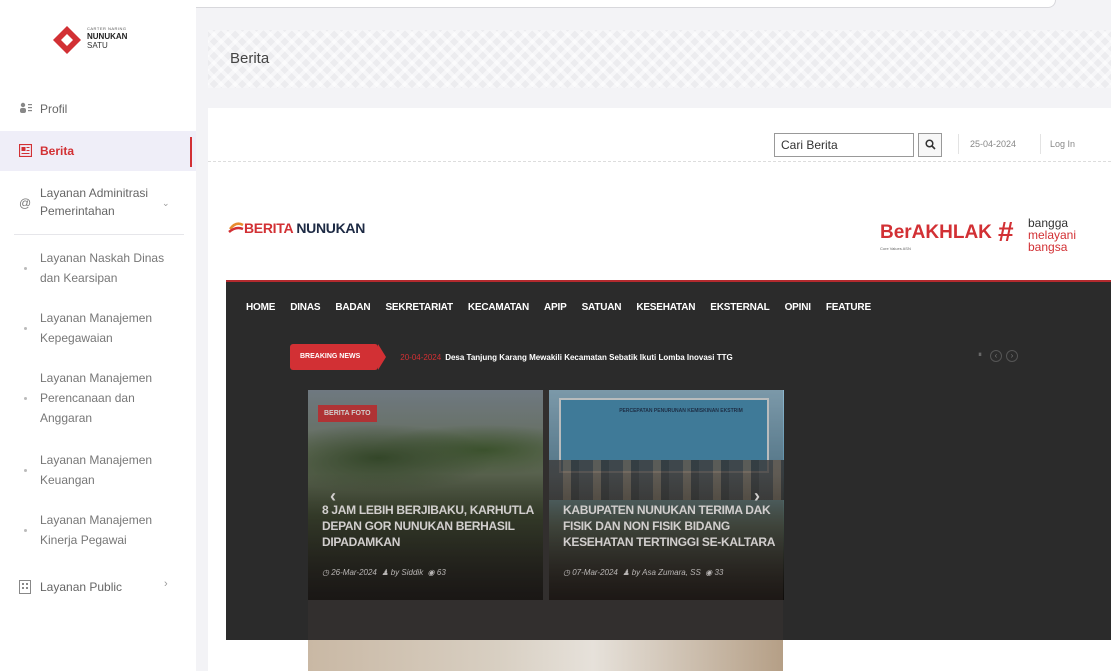 The height and width of the screenshot is (671, 1111). I want to click on sidebar-item-label: Layanan Adminitrasi Pemerintahan, so click(94, 202).